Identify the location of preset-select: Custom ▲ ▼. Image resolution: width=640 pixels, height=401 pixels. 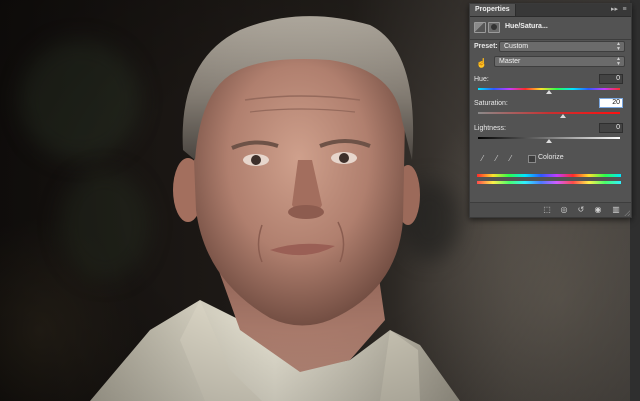
(562, 46).